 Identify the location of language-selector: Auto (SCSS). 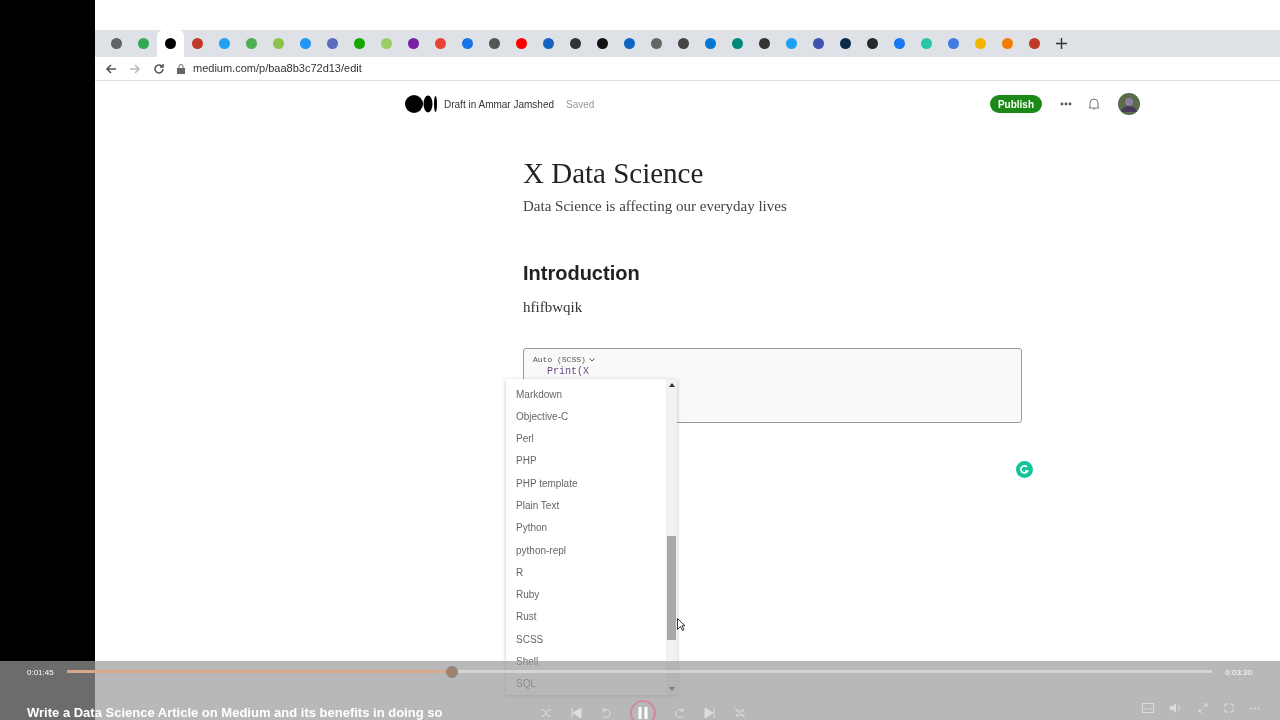
(564, 360).